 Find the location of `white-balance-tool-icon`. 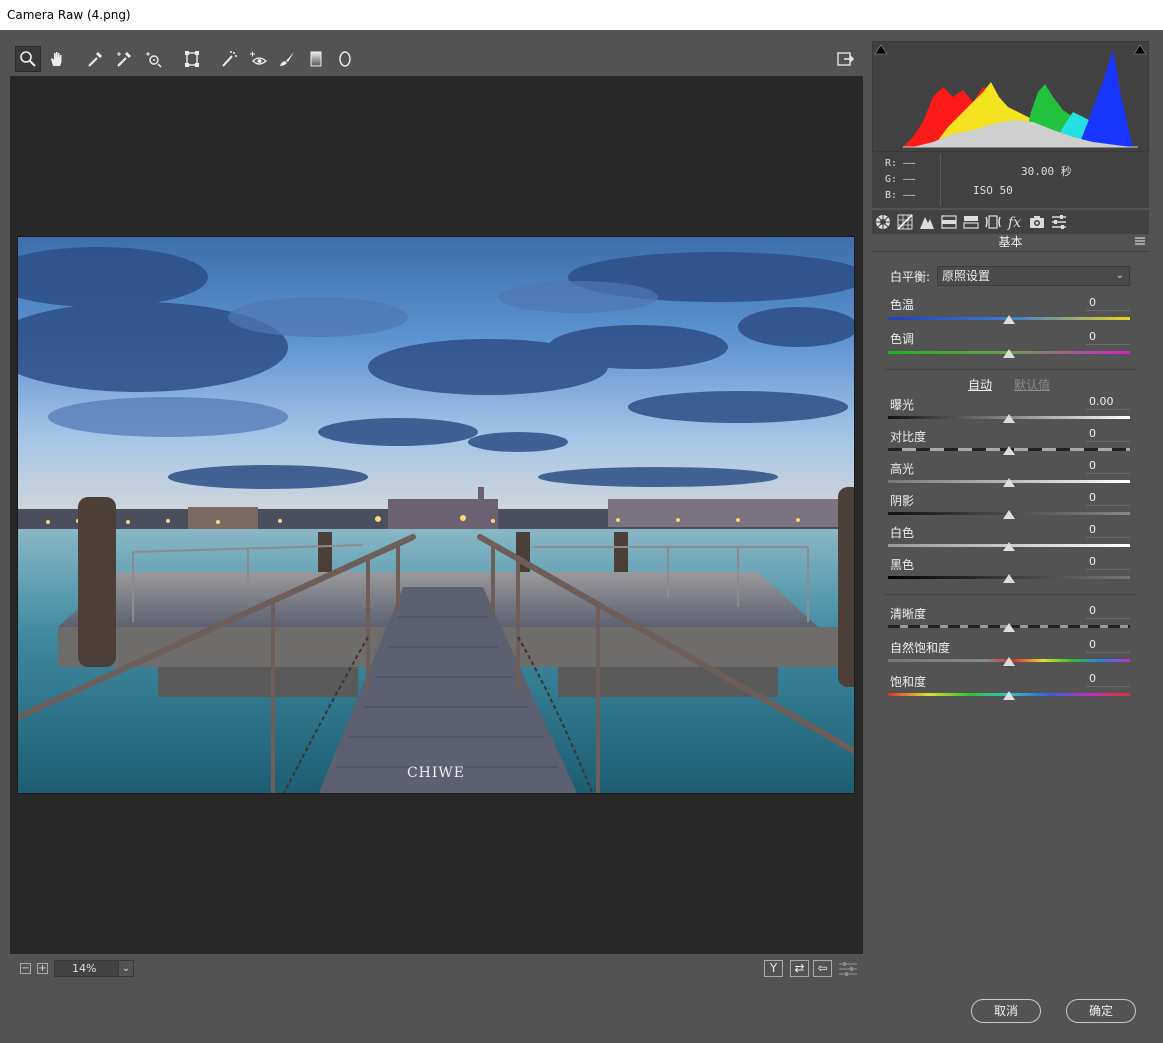

white-balance-tool-icon is located at coordinates (95, 59).